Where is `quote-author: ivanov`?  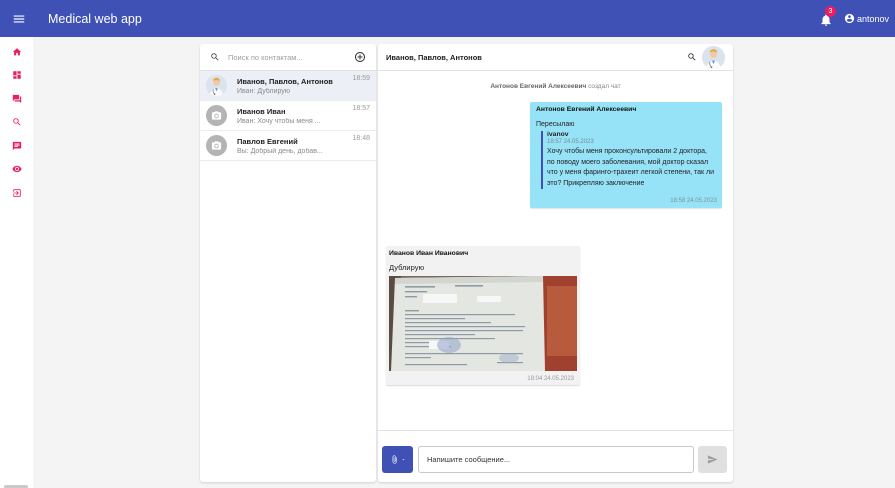 quote-author: ivanov is located at coordinates (558, 134).